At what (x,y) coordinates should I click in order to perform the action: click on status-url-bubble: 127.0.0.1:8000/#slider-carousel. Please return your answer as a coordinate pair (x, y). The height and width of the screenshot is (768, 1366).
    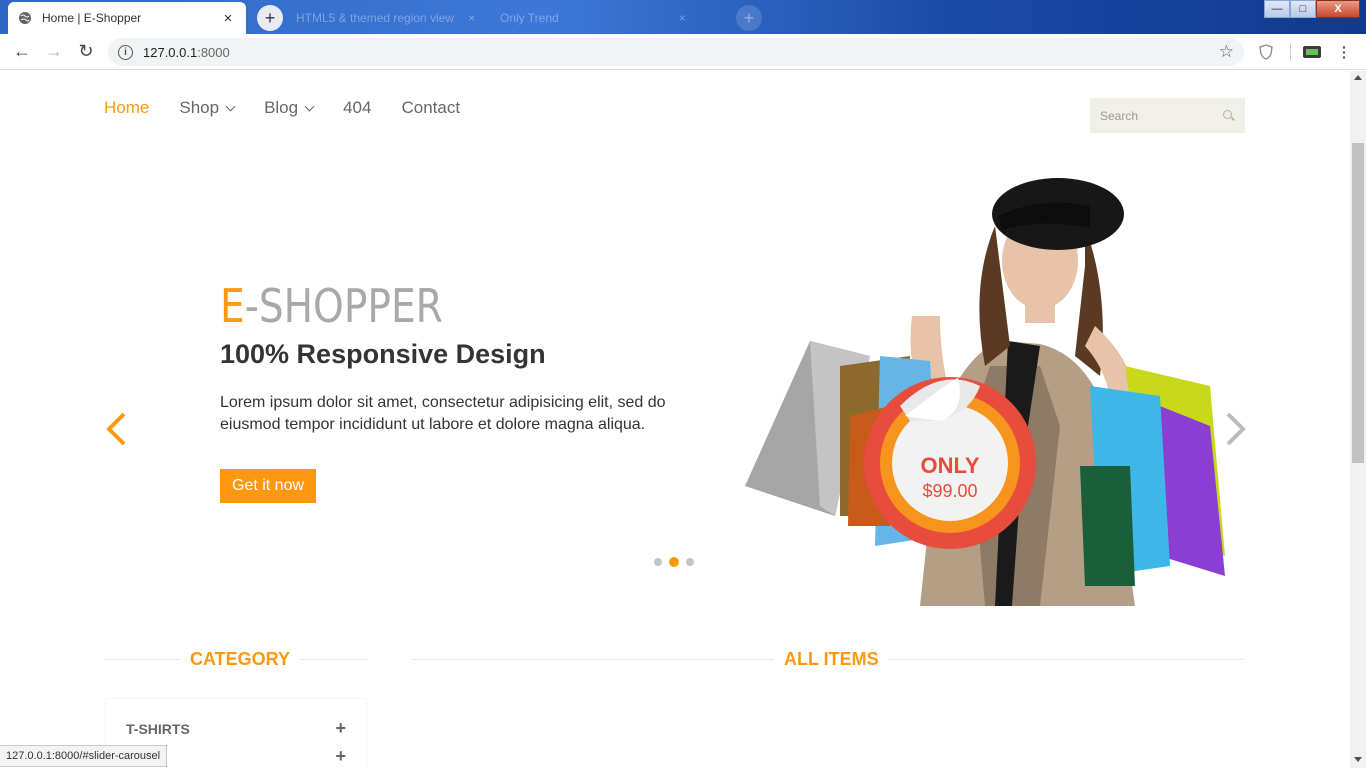
    Looking at the image, I should click on (84, 756).